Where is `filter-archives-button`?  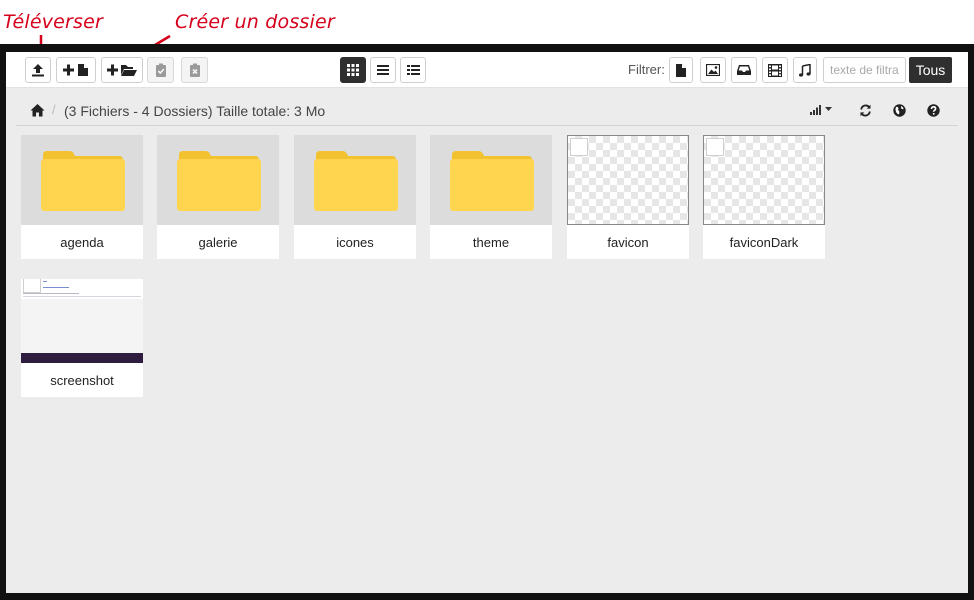 filter-archives-button is located at coordinates (744, 70).